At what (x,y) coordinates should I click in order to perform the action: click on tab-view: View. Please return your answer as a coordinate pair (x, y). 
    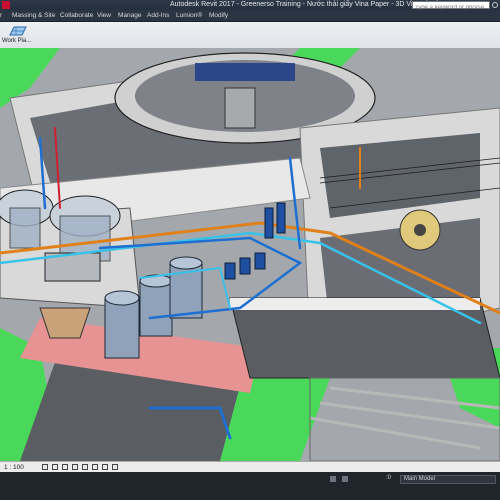
    Looking at the image, I should click on (104, 15).